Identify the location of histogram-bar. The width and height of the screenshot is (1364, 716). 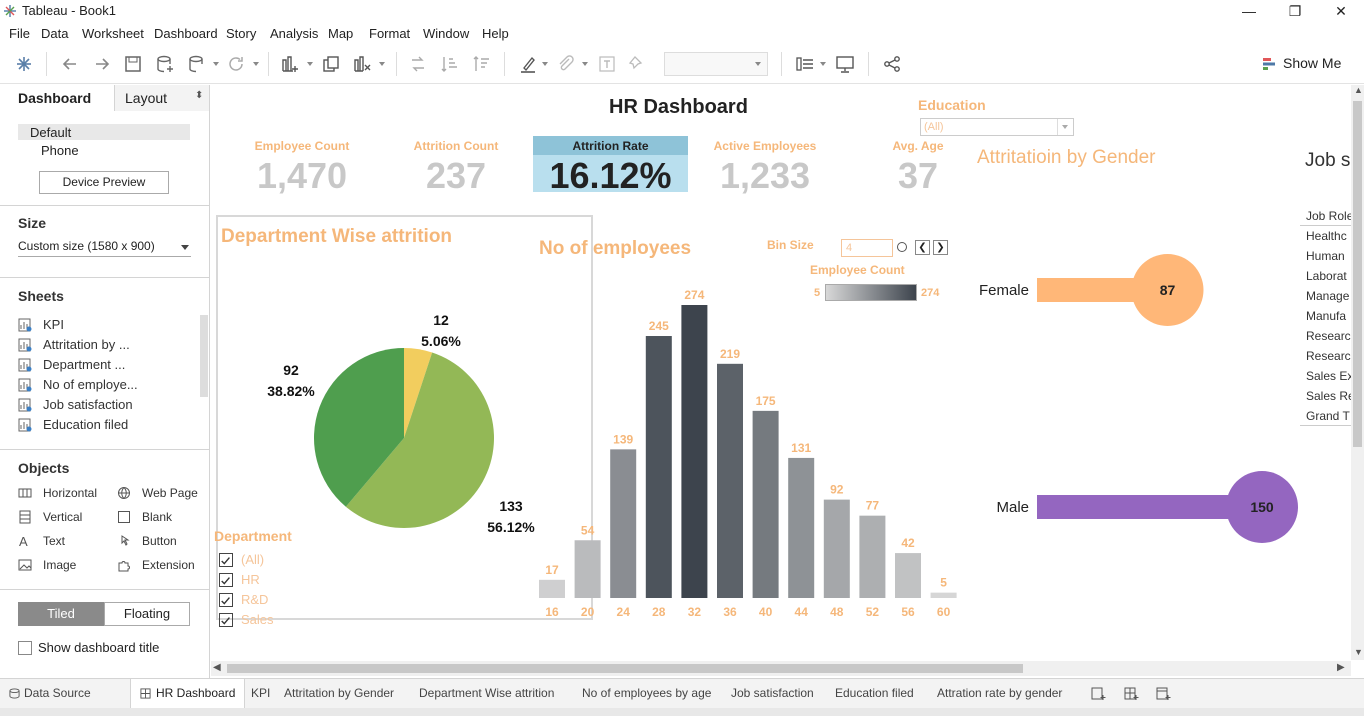
(552, 588).